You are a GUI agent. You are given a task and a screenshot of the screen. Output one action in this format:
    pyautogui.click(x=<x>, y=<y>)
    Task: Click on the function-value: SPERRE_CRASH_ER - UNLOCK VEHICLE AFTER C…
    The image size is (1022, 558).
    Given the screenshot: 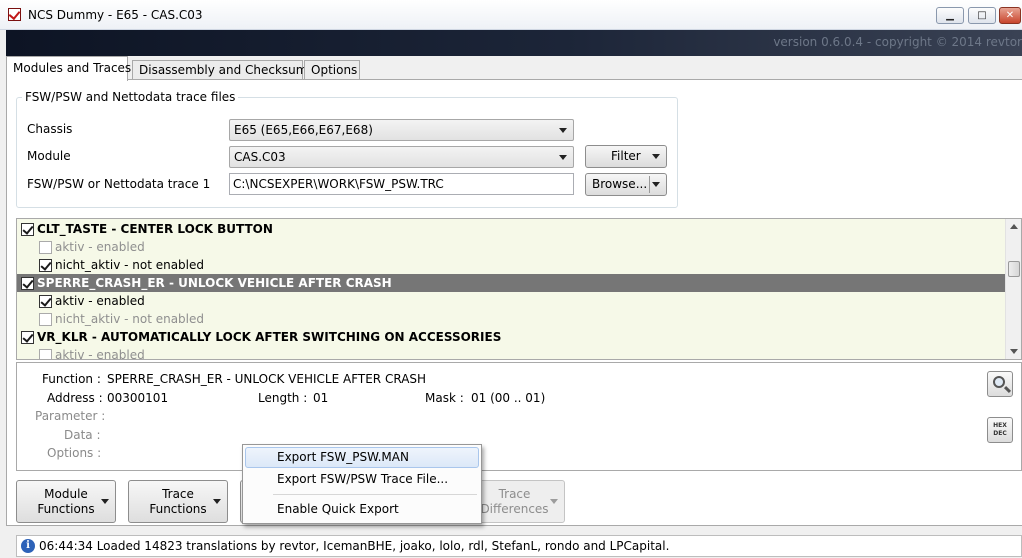 What is the action you would take?
    pyautogui.click(x=267, y=379)
    